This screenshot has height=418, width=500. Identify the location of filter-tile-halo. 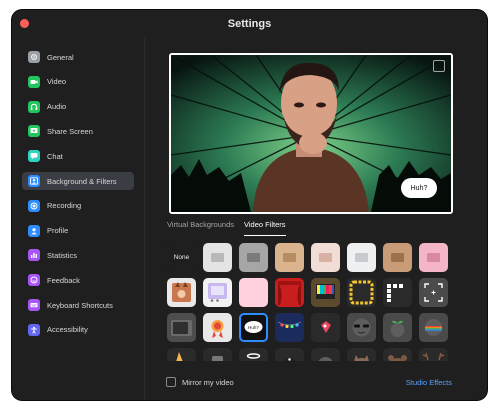
(253, 354).